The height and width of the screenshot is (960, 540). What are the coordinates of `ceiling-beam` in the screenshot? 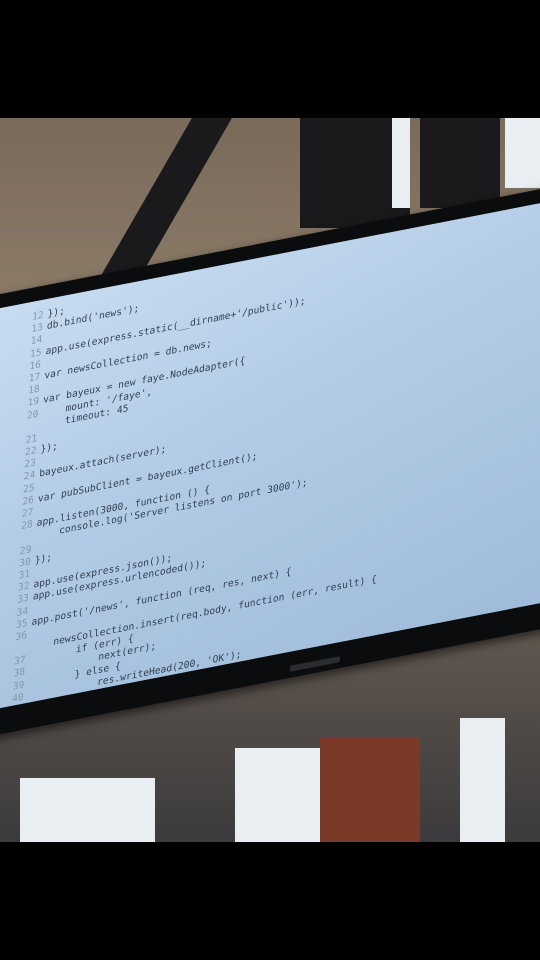 It's located at (460, 163).